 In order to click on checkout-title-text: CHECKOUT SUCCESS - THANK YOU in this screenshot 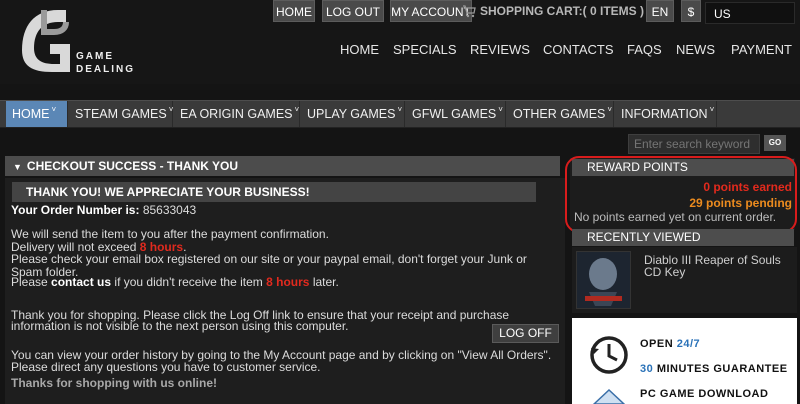, I will do `click(132, 166)`.